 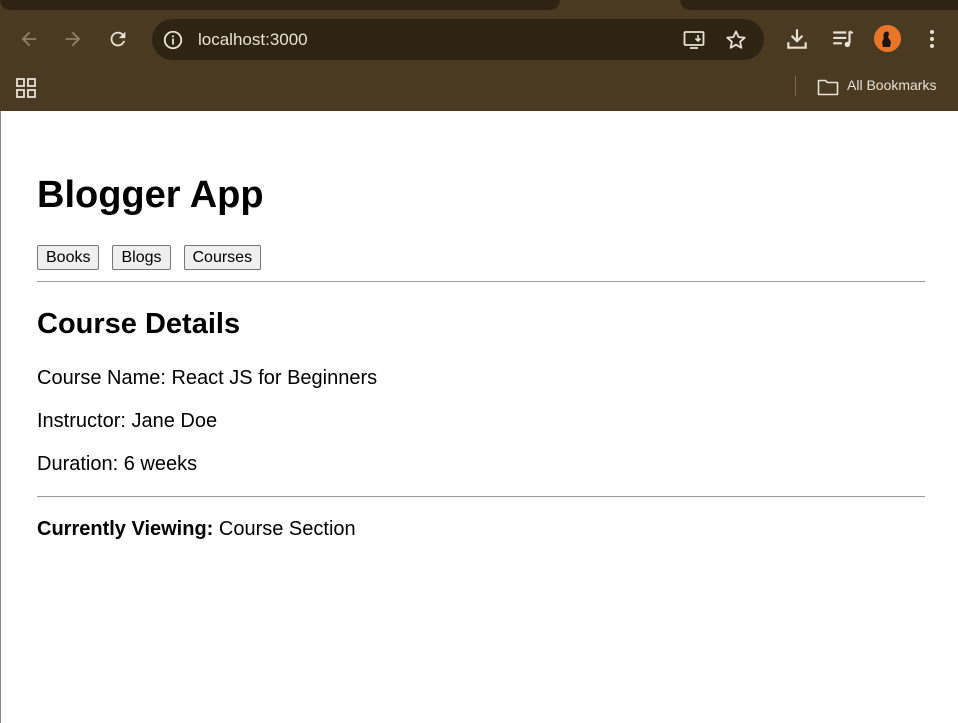 I want to click on courses-button: Courses, so click(x=222, y=257).